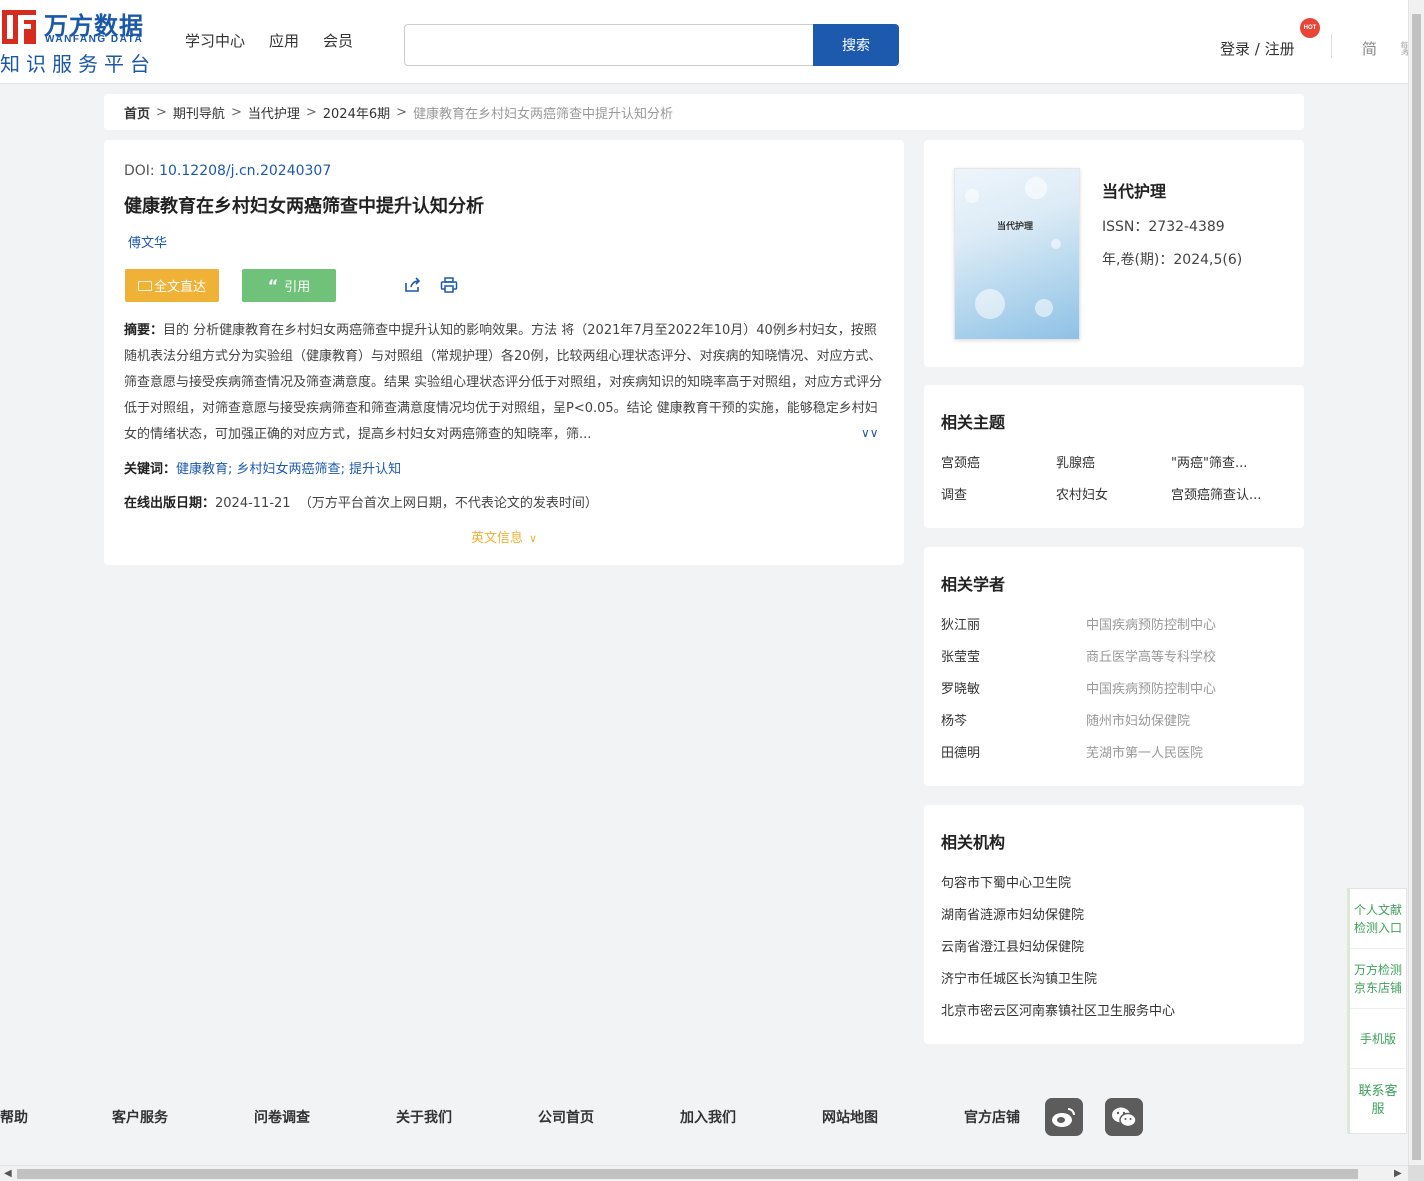 The image size is (1424, 1181). Describe the element at coordinates (137, 112) in the screenshot. I see `breadcrumb-home: 首页` at that location.